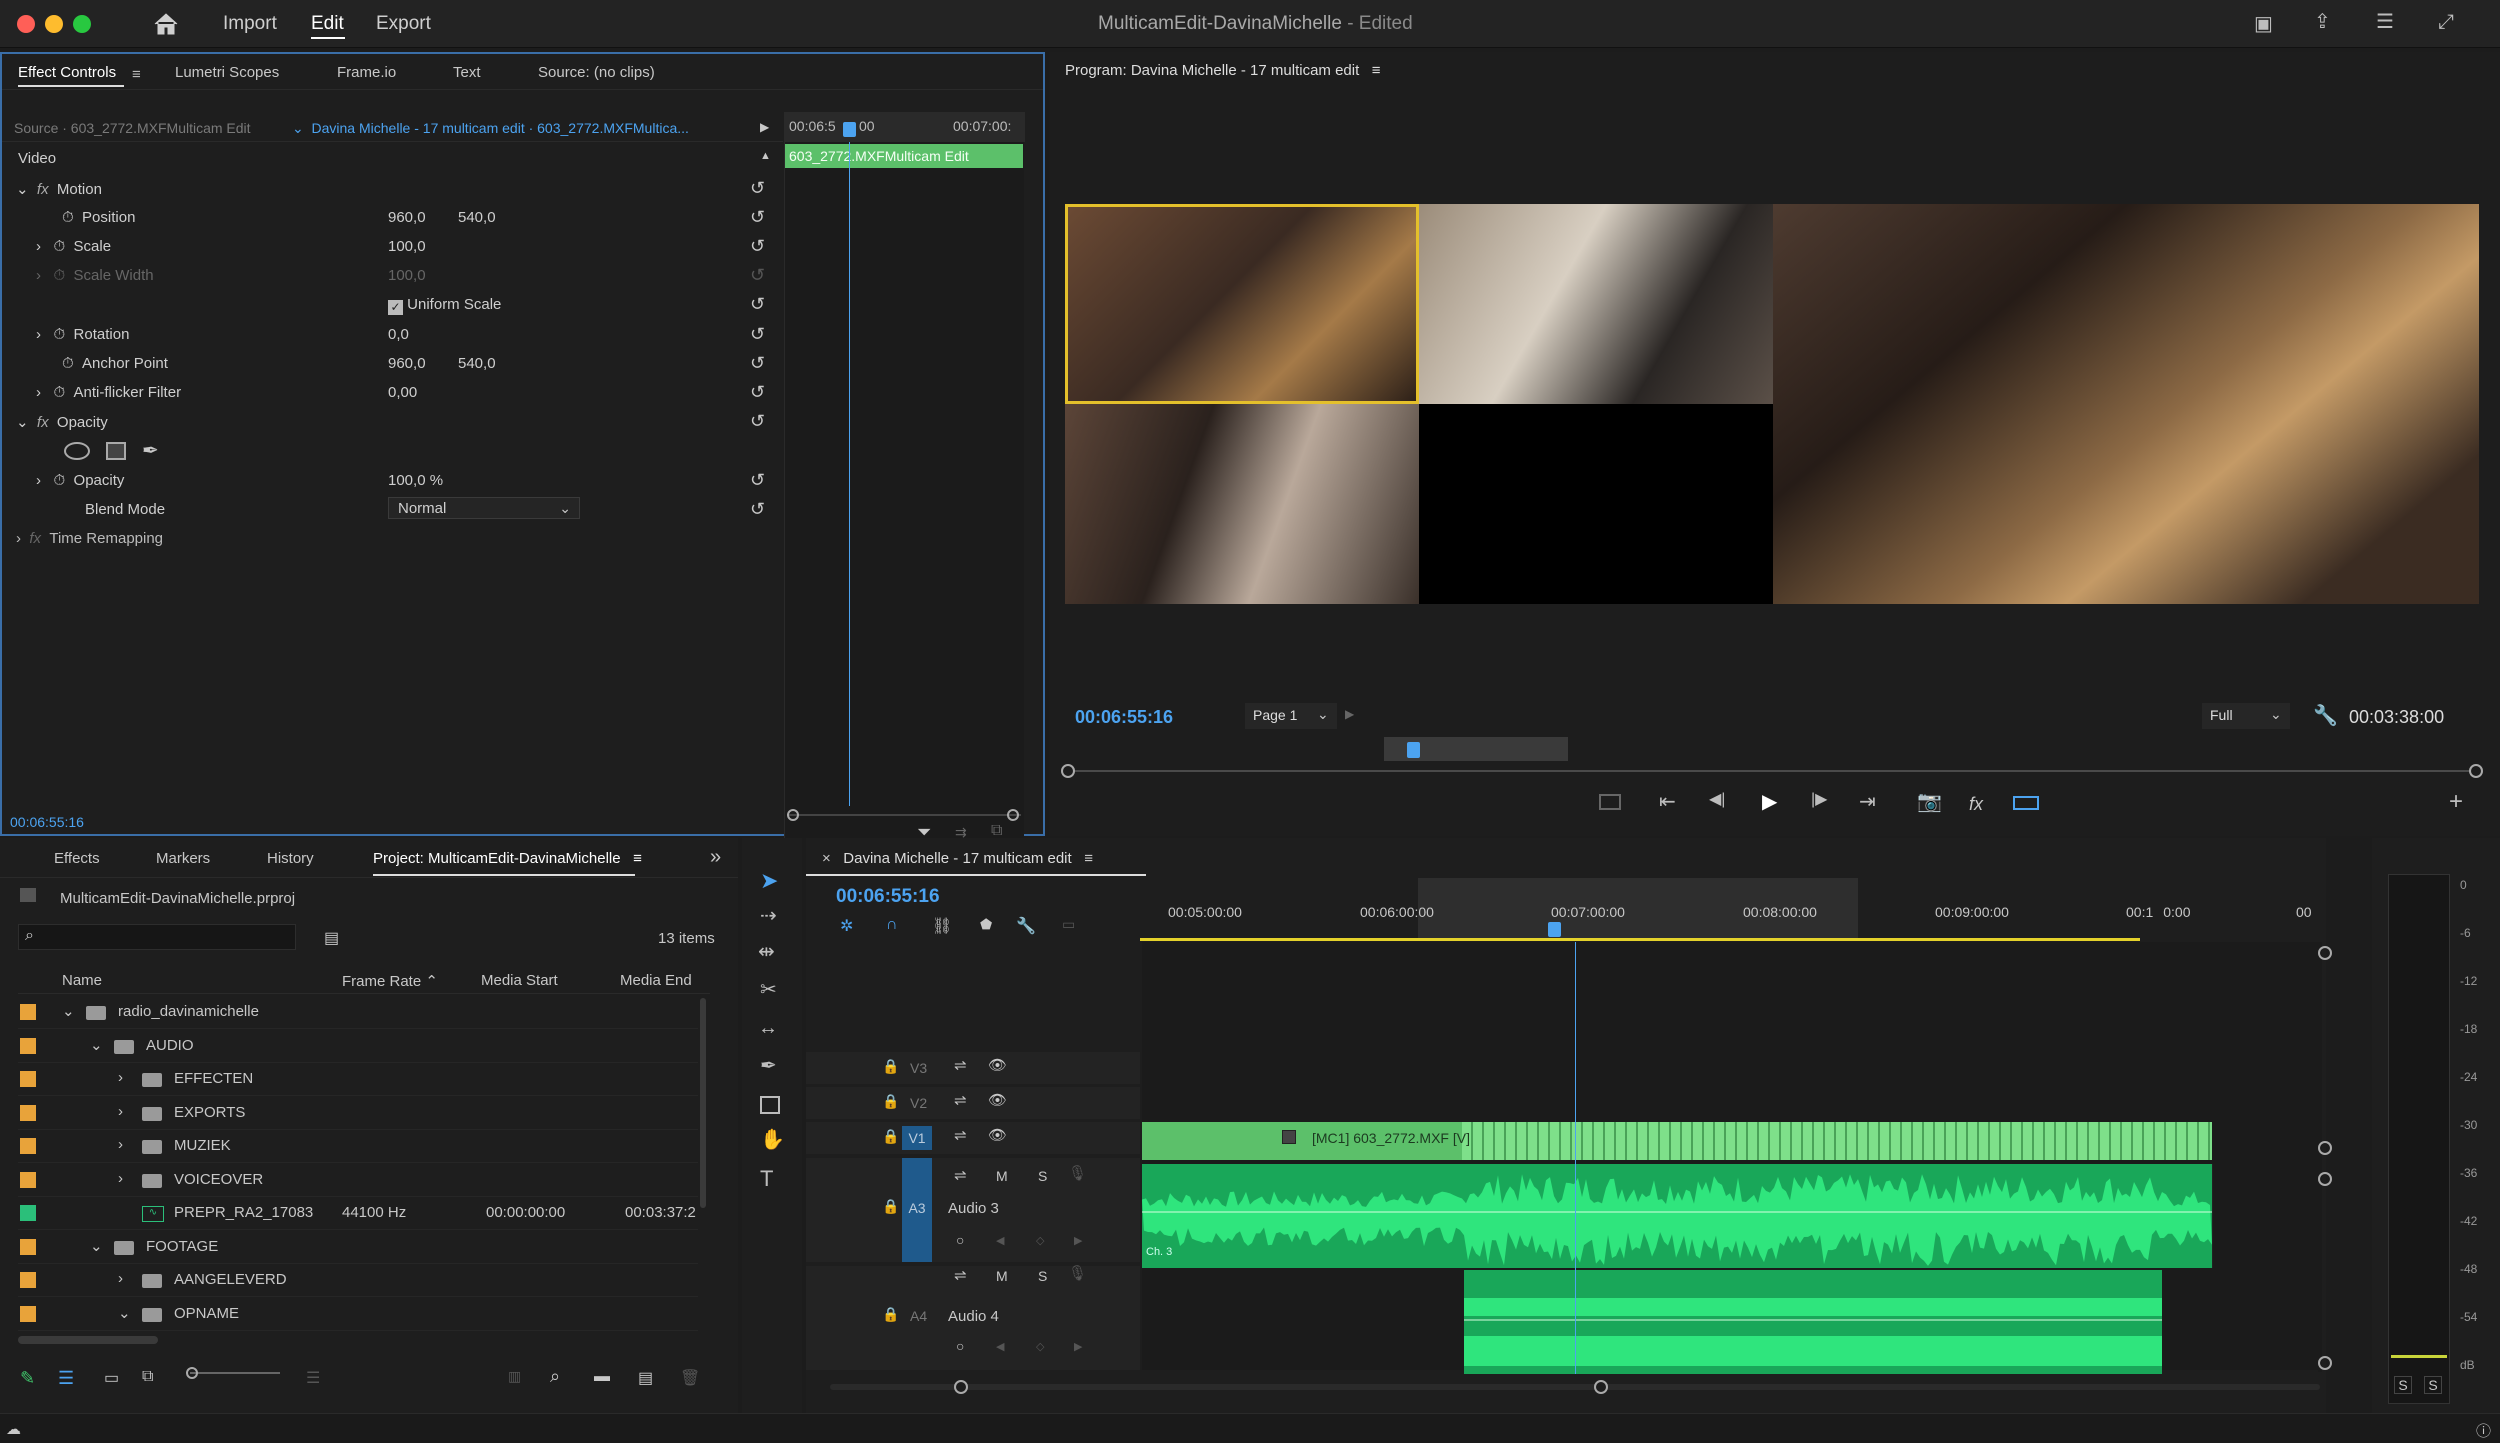  Describe the element at coordinates (80, 480) in the screenshot. I see `opacity-row: › ⏱ Opacity` at that location.